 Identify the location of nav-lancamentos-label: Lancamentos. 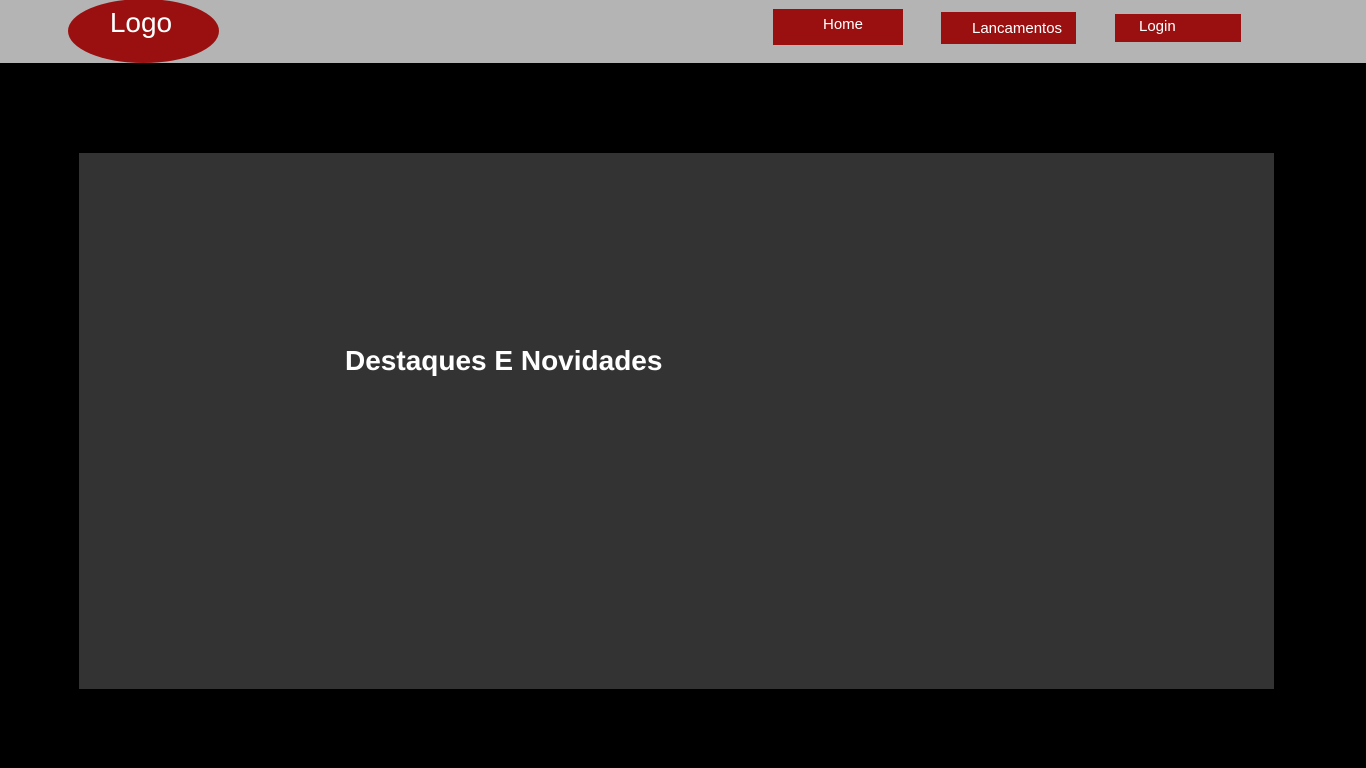
(1017, 28).